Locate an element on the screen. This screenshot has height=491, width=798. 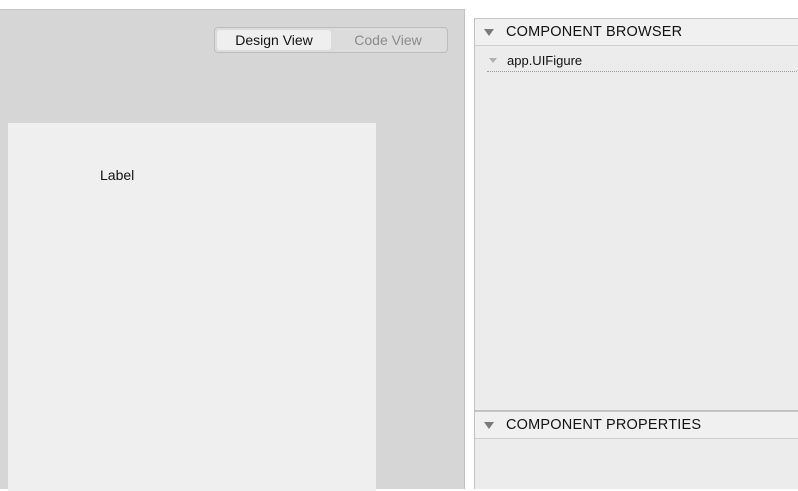
code-view-button: Code View is located at coordinates (388, 40).